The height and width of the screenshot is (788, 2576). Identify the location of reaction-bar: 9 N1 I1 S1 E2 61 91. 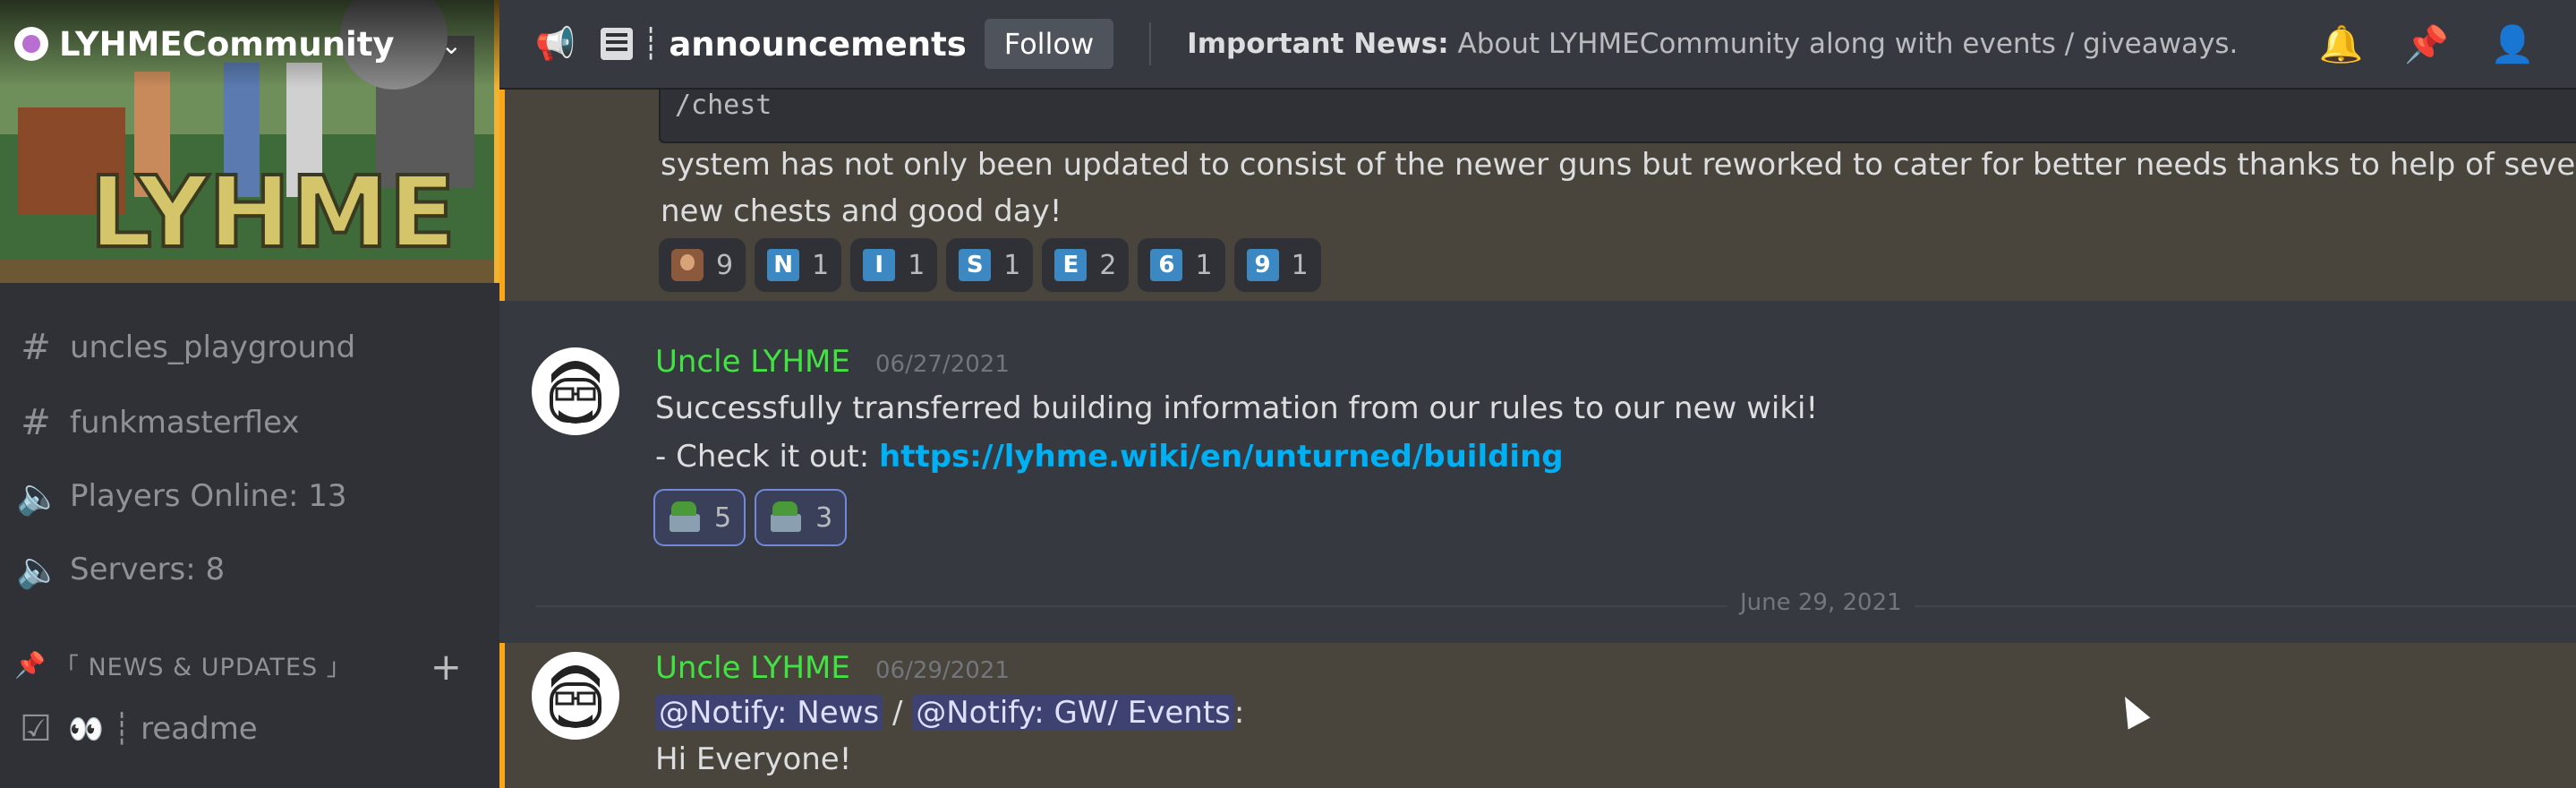
(994, 265).